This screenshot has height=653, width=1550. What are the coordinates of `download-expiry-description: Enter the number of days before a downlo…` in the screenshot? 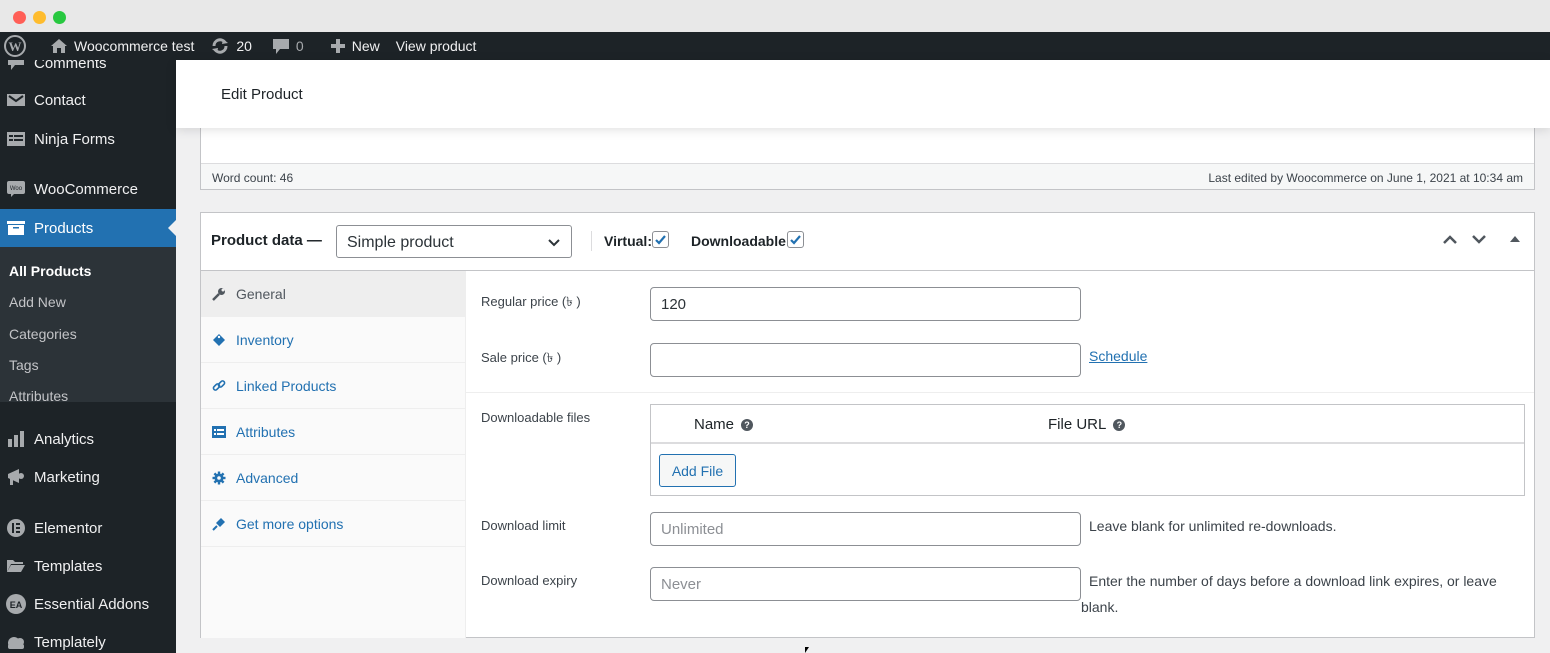 It's located at (1289, 594).